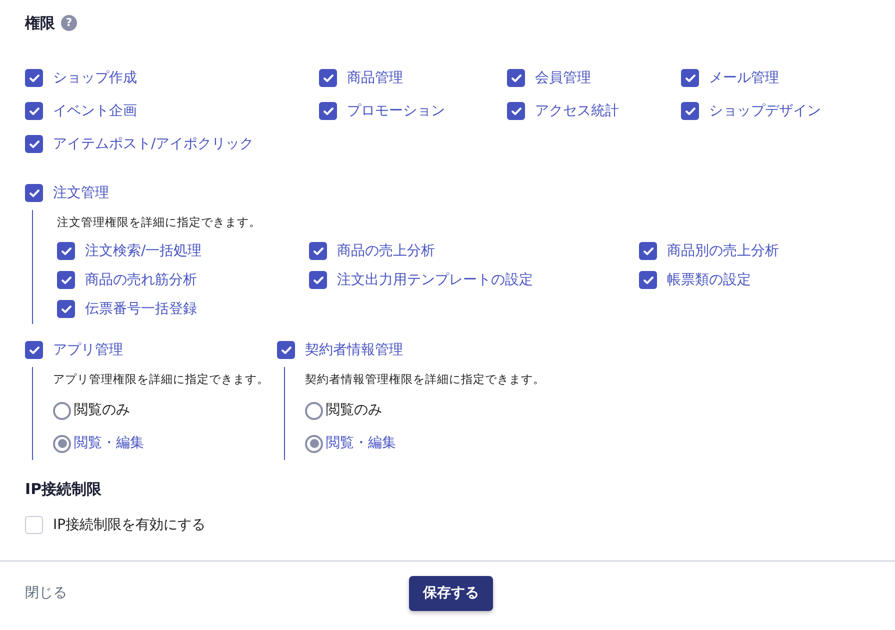 The height and width of the screenshot is (630, 895). What do you see at coordinates (425, 379) in the screenshot?
I see `description-text: 契約者情報管理権限を詳細に指定できます。` at bounding box center [425, 379].